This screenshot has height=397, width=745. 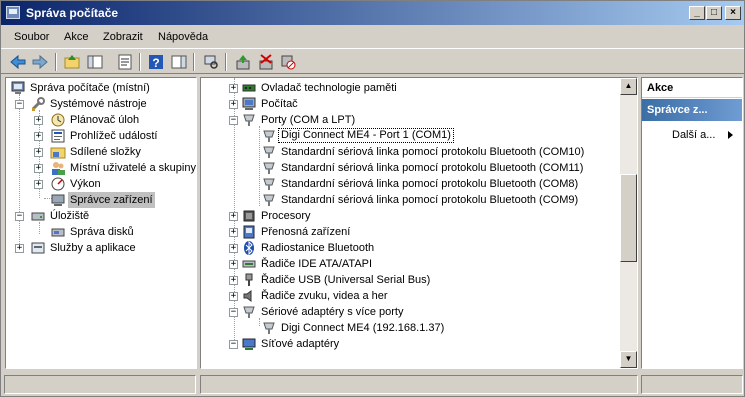 What do you see at coordinates (114, 136) in the screenshot?
I see `tree-label: Prohlížeč událostí` at bounding box center [114, 136].